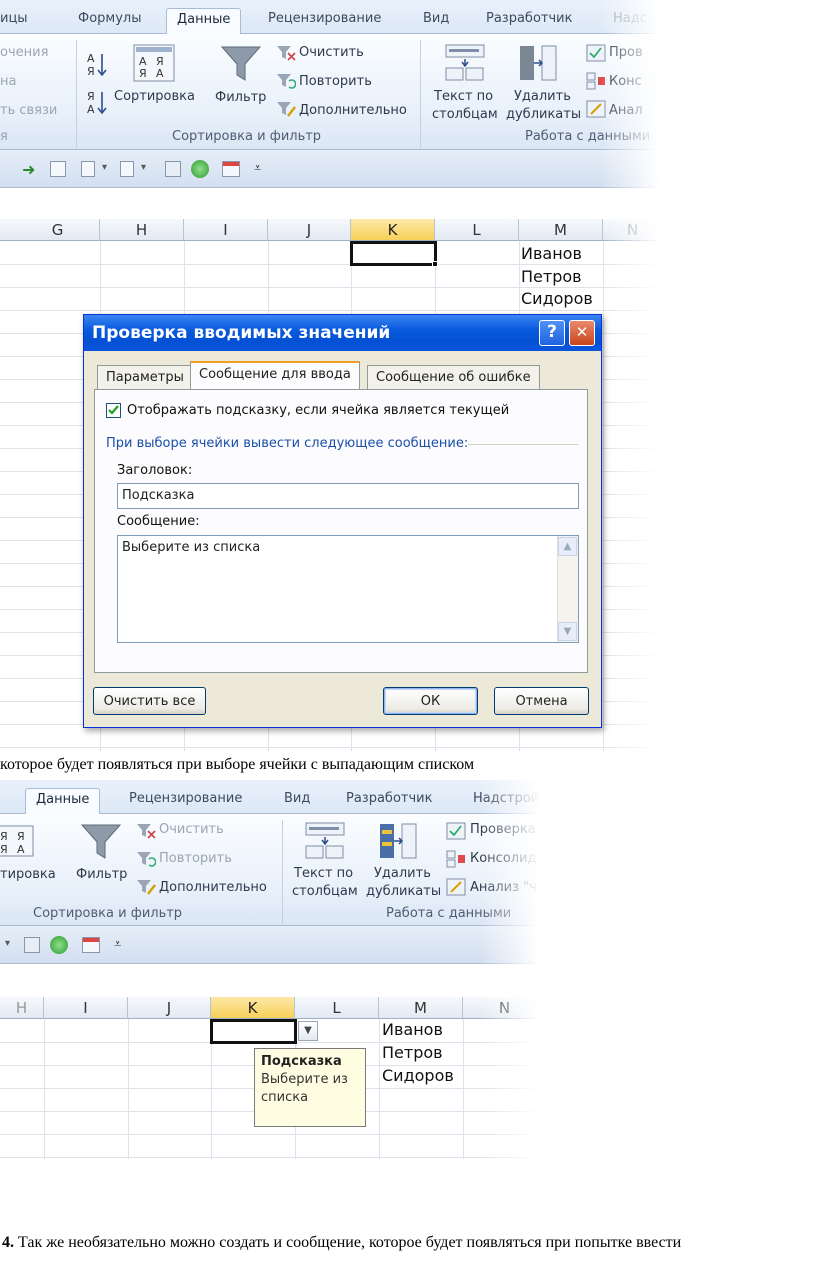 The width and height of the screenshot is (816, 1269). What do you see at coordinates (127, 169) in the screenshot?
I see `qat-page-icon` at bounding box center [127, 169].